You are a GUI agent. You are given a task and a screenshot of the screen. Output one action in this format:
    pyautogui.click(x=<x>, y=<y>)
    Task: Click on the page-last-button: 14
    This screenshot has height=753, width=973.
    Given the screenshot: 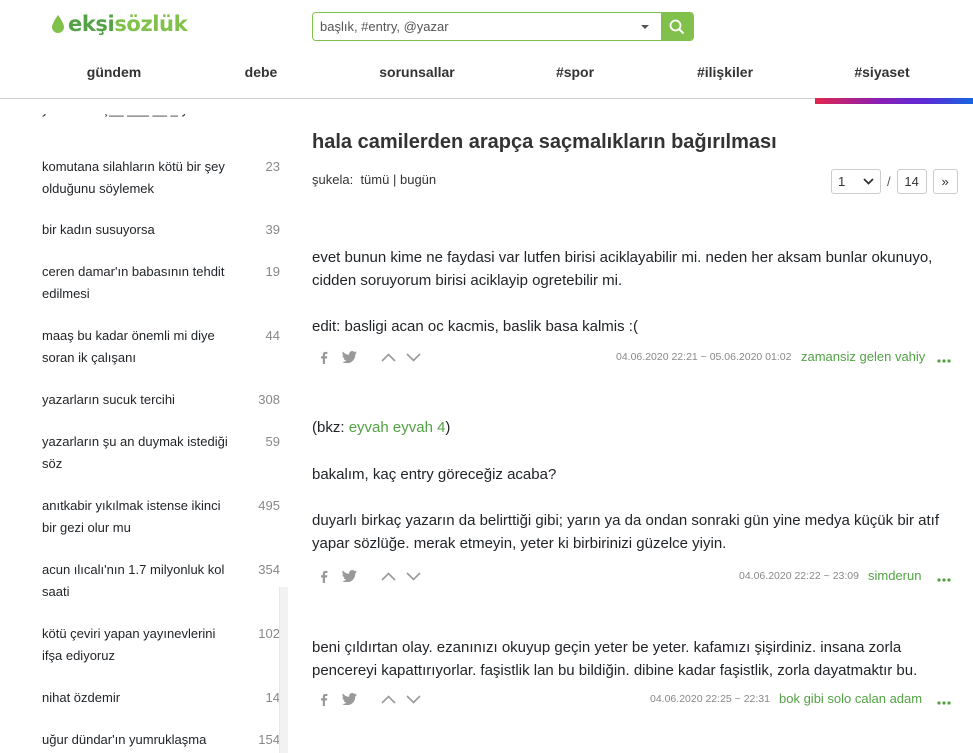 What is the action you would take?
    pyautogui.click(x=911, y=181)
    